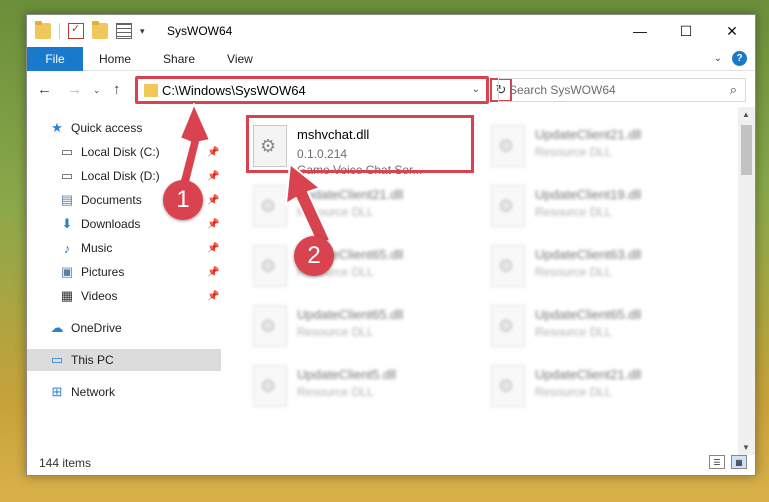  Describe the element at coordinates (97, 90) in the screenshot. I see `recent-locations-chevron-icon: ⌄` at that location.